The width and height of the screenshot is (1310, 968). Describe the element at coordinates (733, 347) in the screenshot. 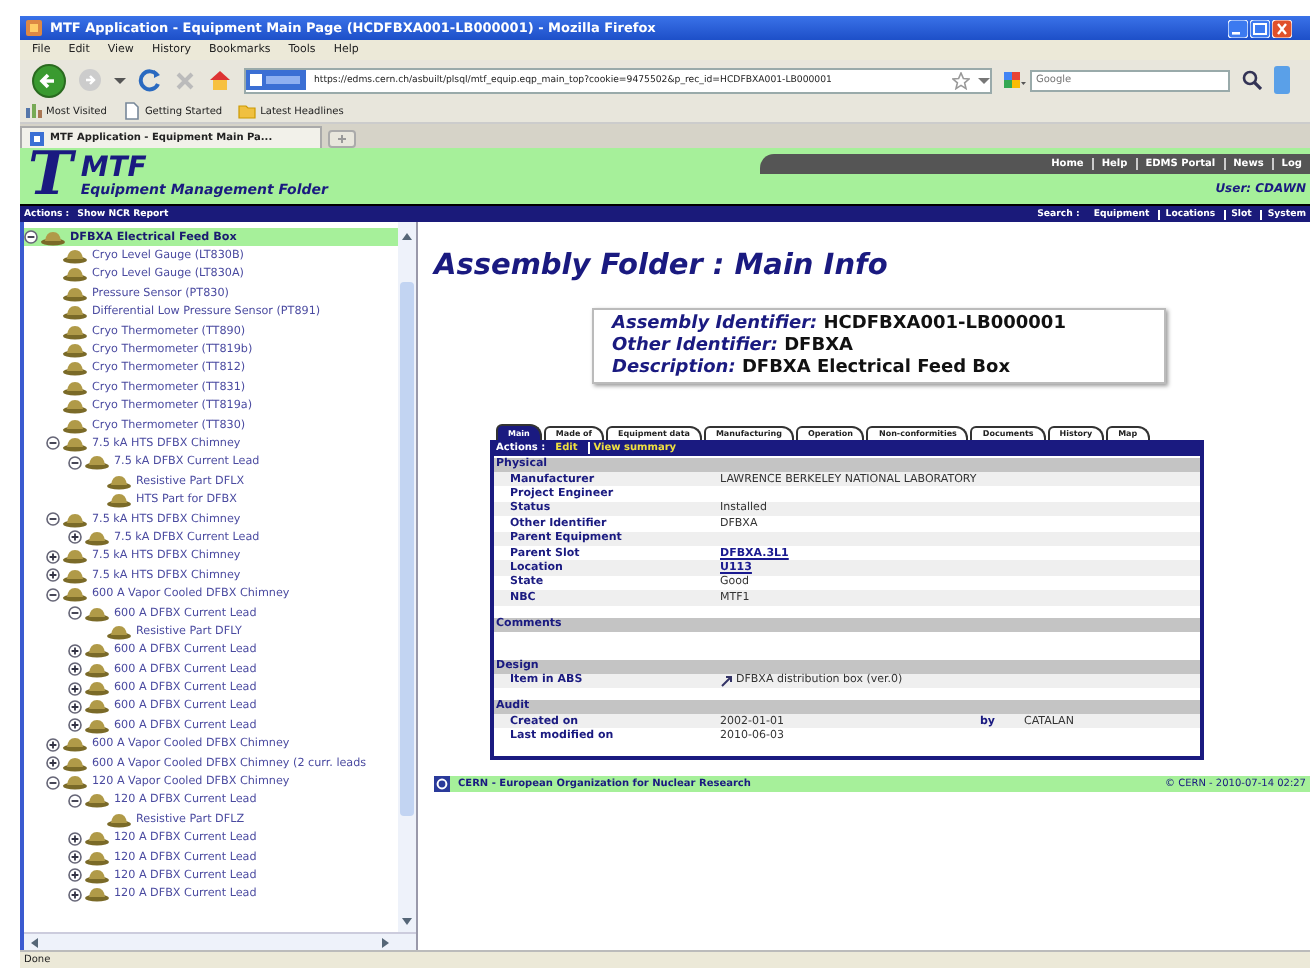

I see `identifier-line: Other Identifier: DFBXA` at that location.